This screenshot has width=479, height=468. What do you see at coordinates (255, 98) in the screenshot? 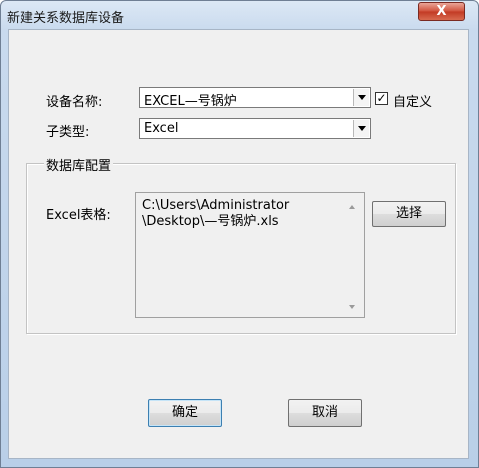
I see `device-name-combobox: EXCEL—号锅炉` at bounding box center [255, 98].